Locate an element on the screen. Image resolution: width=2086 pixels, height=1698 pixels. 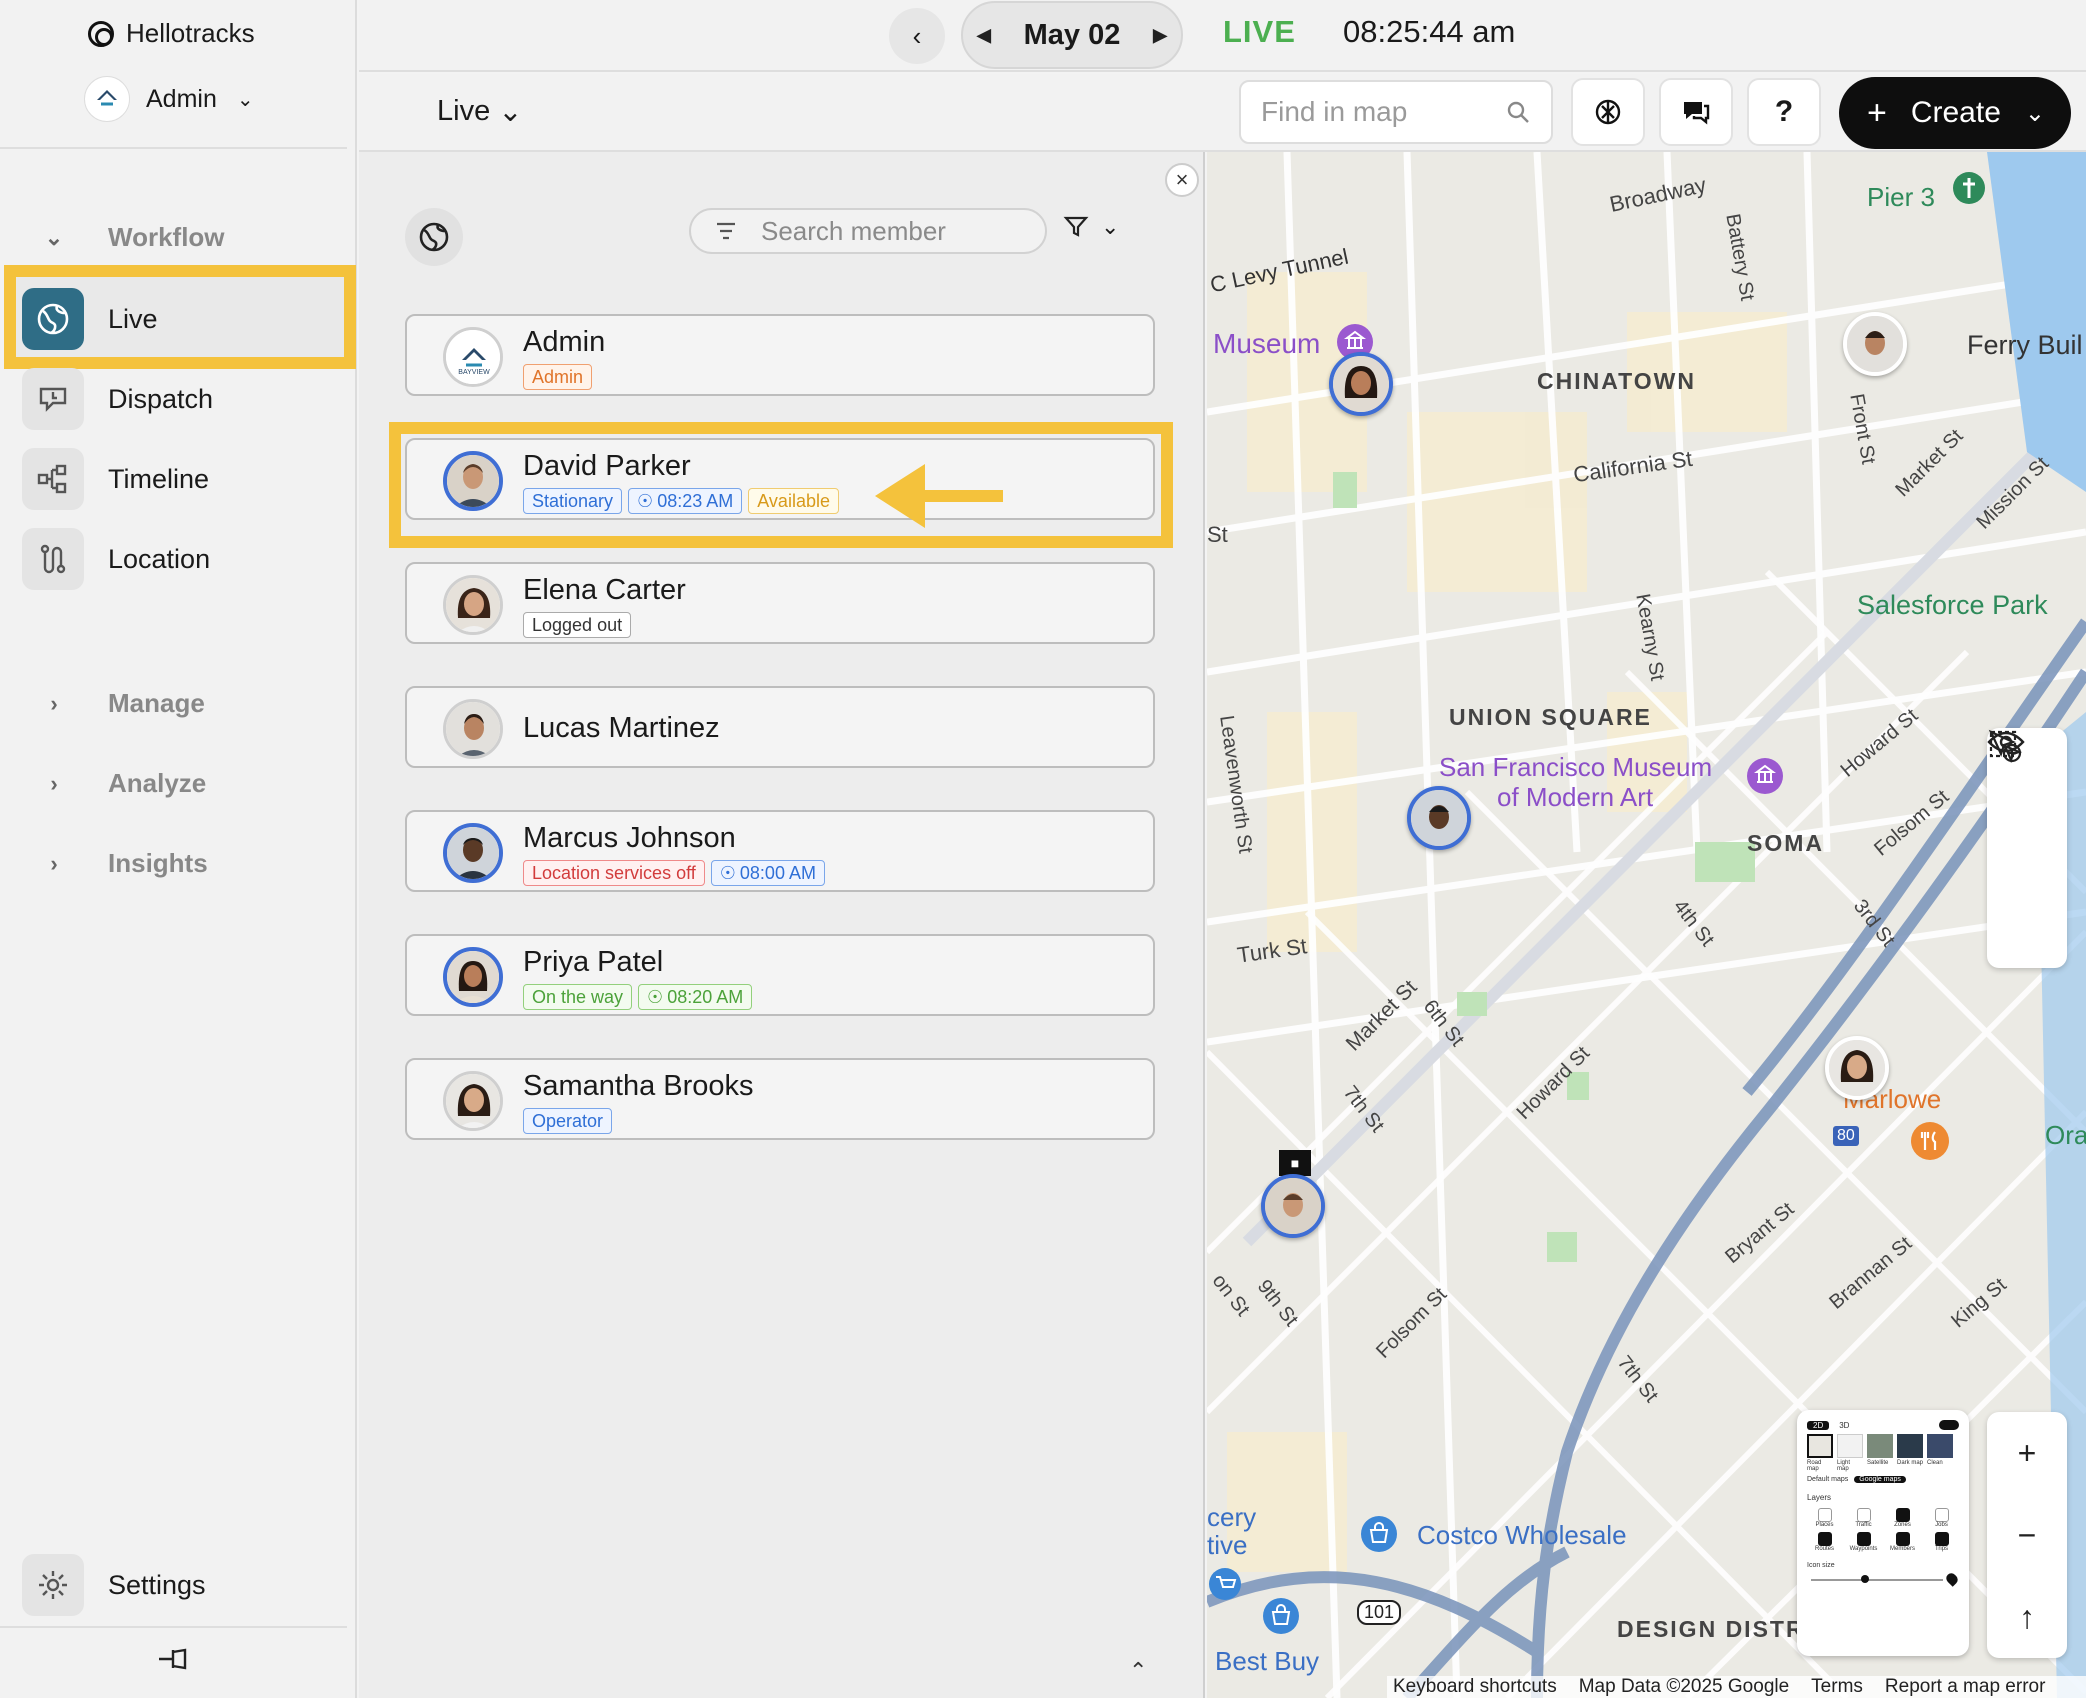
style-clean is located at coordinates (1940, 1446).